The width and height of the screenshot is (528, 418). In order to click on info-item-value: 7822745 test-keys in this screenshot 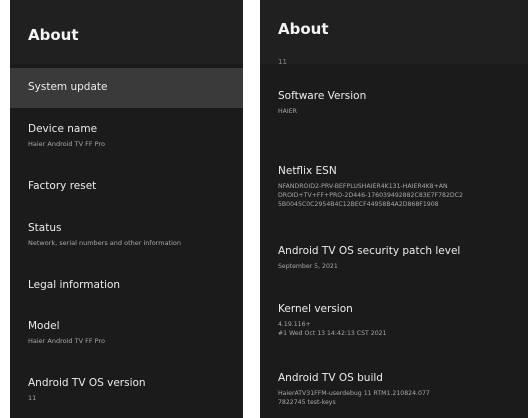, I will do `click(307, 402)`.